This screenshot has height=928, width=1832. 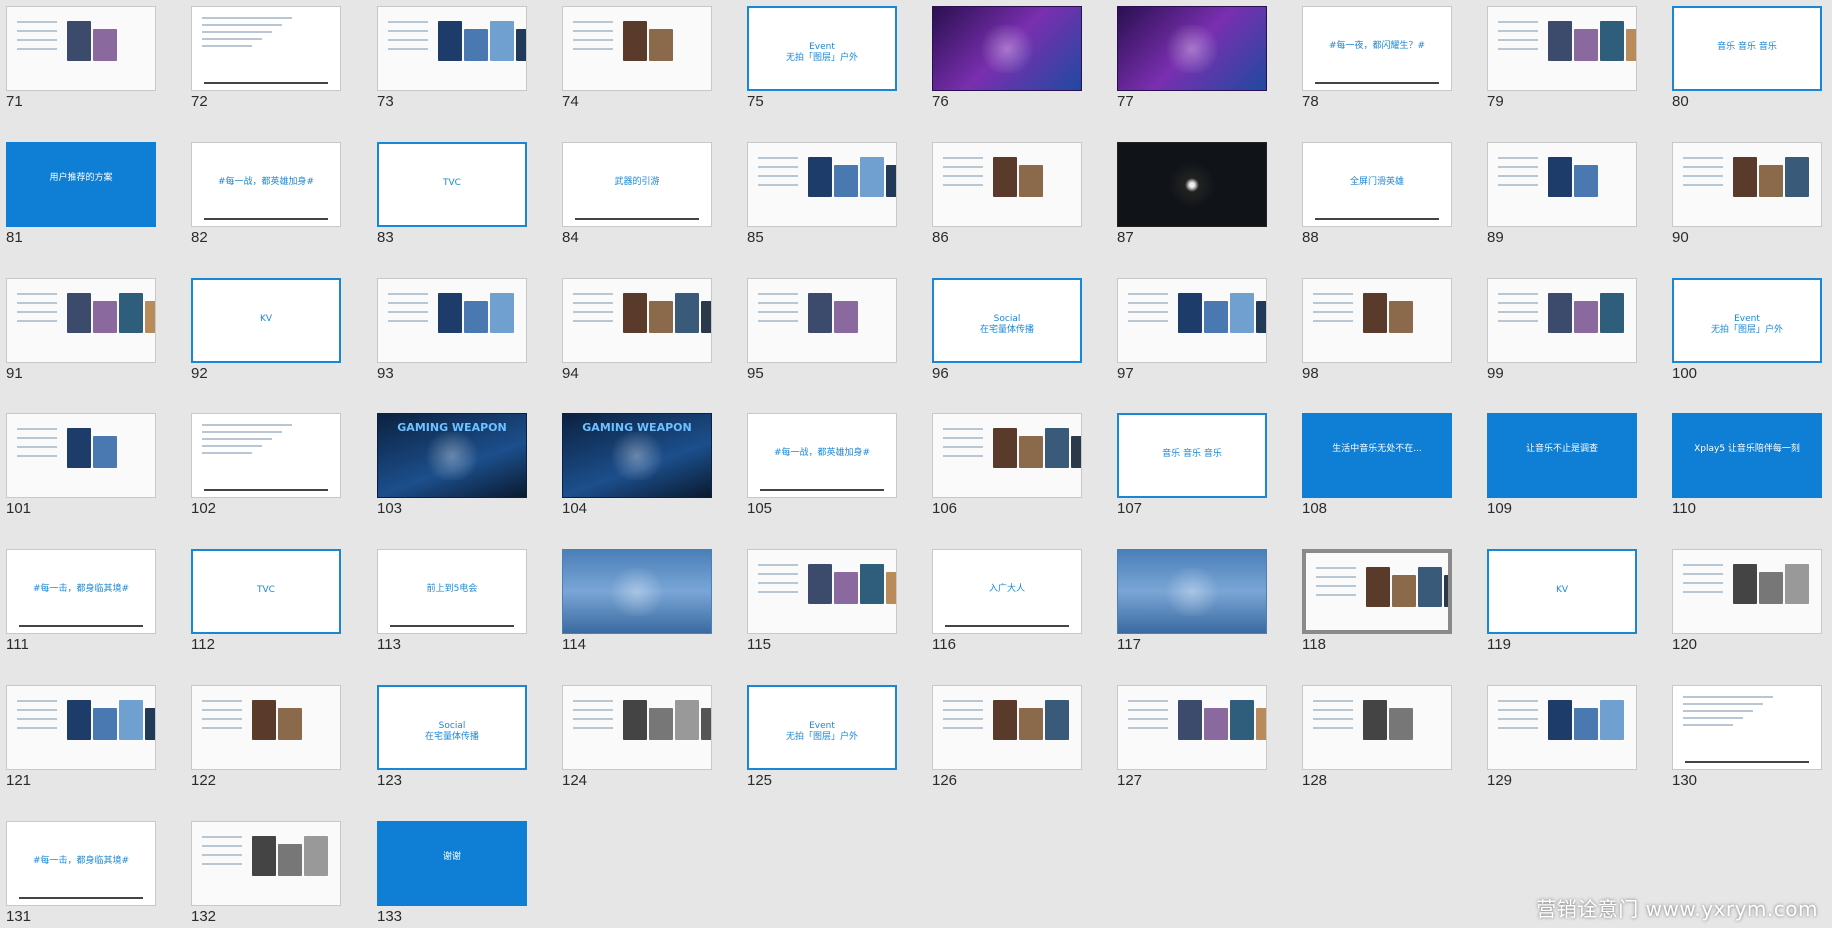 I want to click on slide-number-label: 116, so click(x=944, y=644).